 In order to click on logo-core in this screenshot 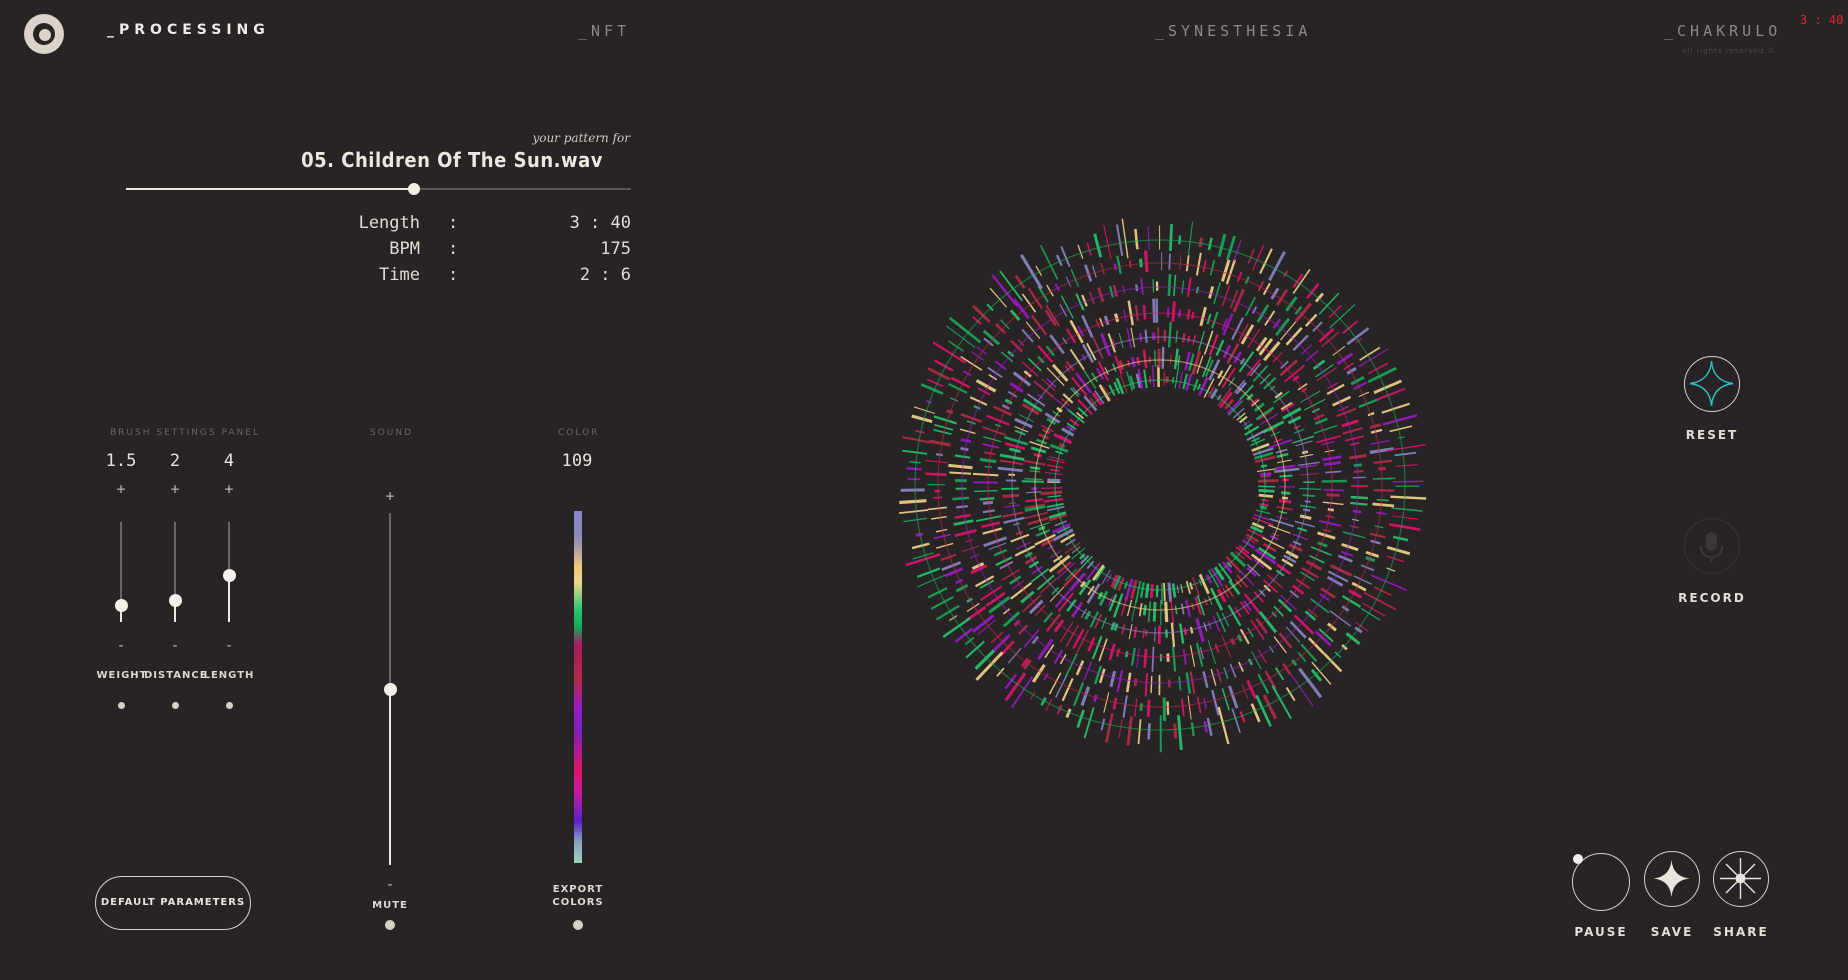, I will do `click(45, 35)`.